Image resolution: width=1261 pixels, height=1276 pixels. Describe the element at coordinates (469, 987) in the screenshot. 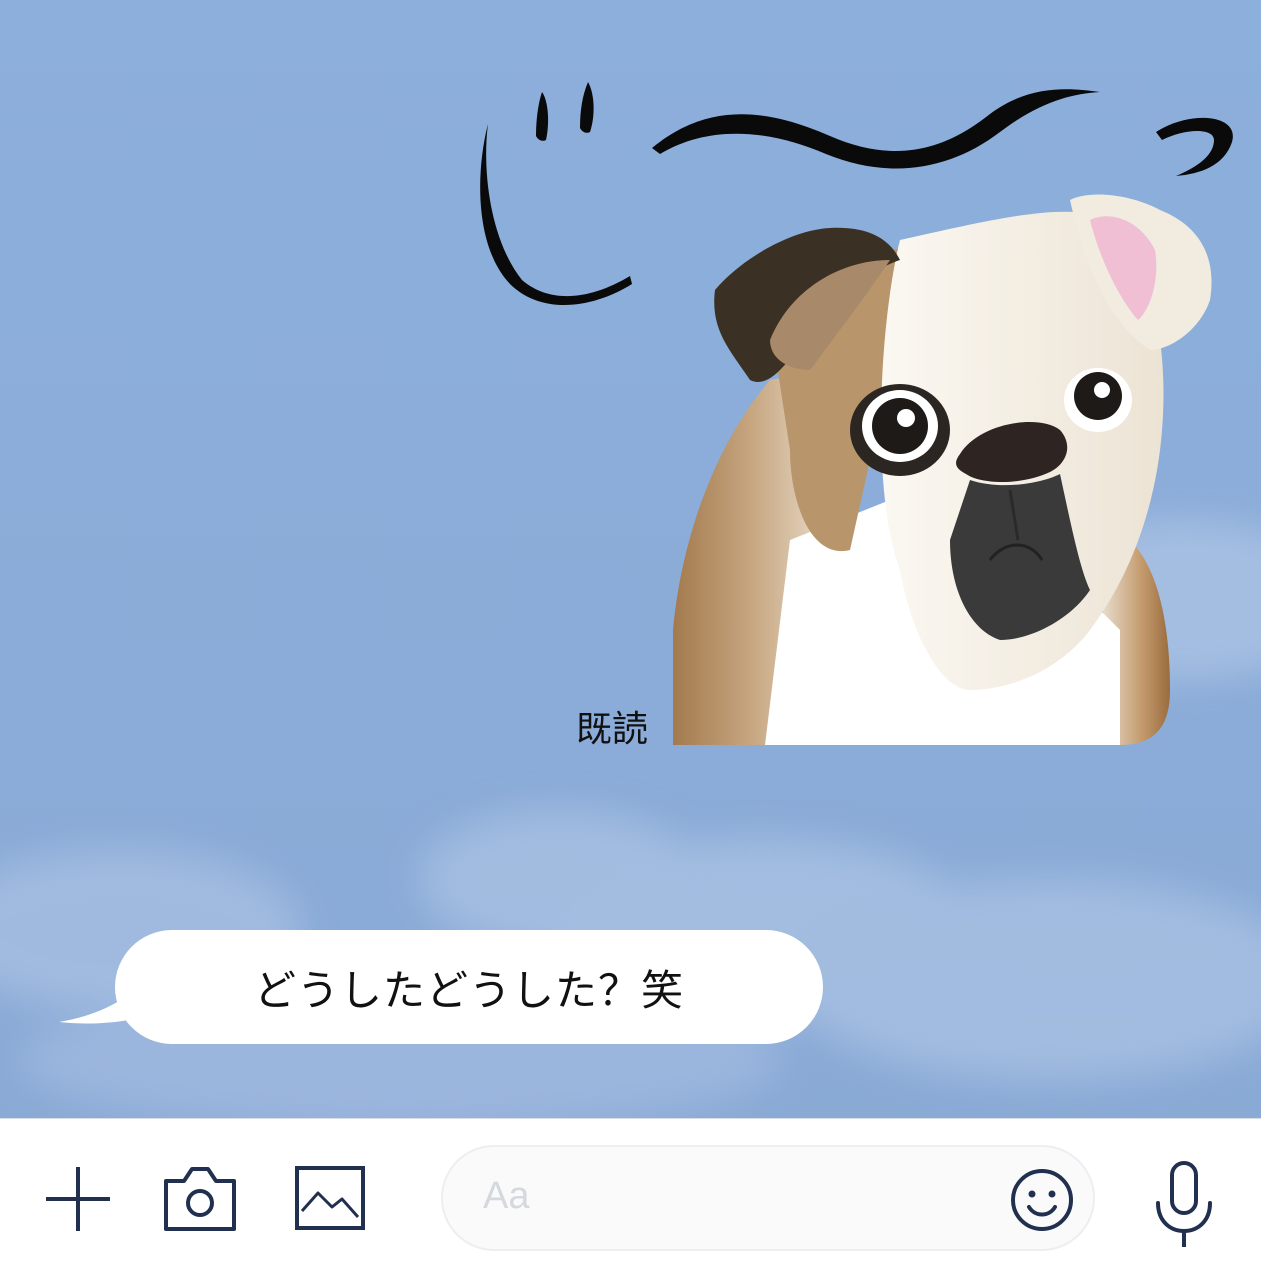

I see `message-bubble: どうしたどうした？笑` at that location.